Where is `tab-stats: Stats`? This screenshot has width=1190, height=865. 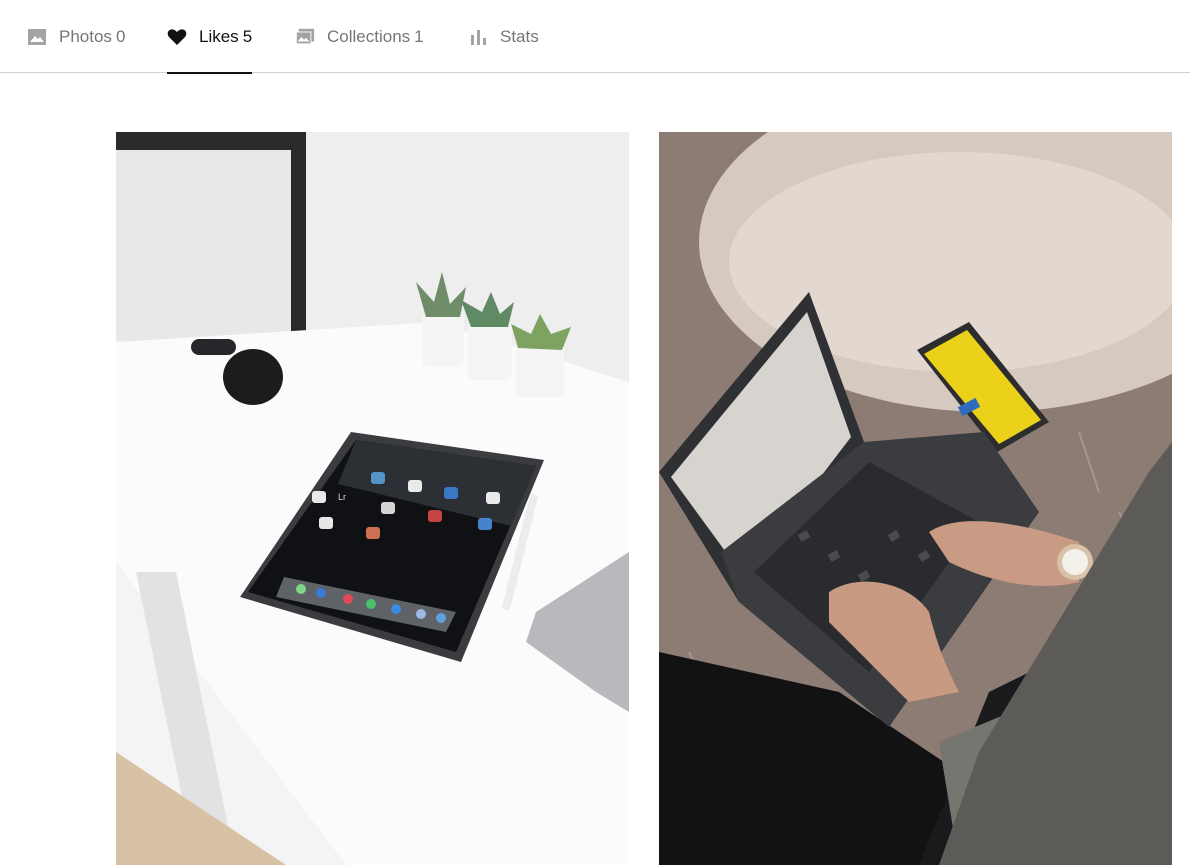
tab-stats: Stats is located at coordinates (503, 36).